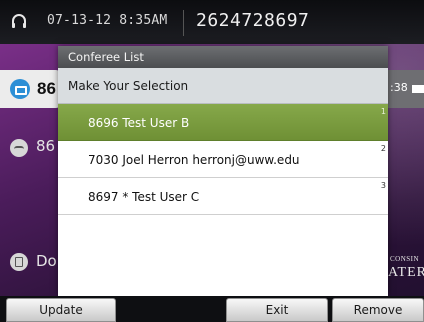 The height and width of the screenshot is (322, 424). Describe the element at coordinates (19, 262) in the screenshot. I see `directory-icon` at that location.